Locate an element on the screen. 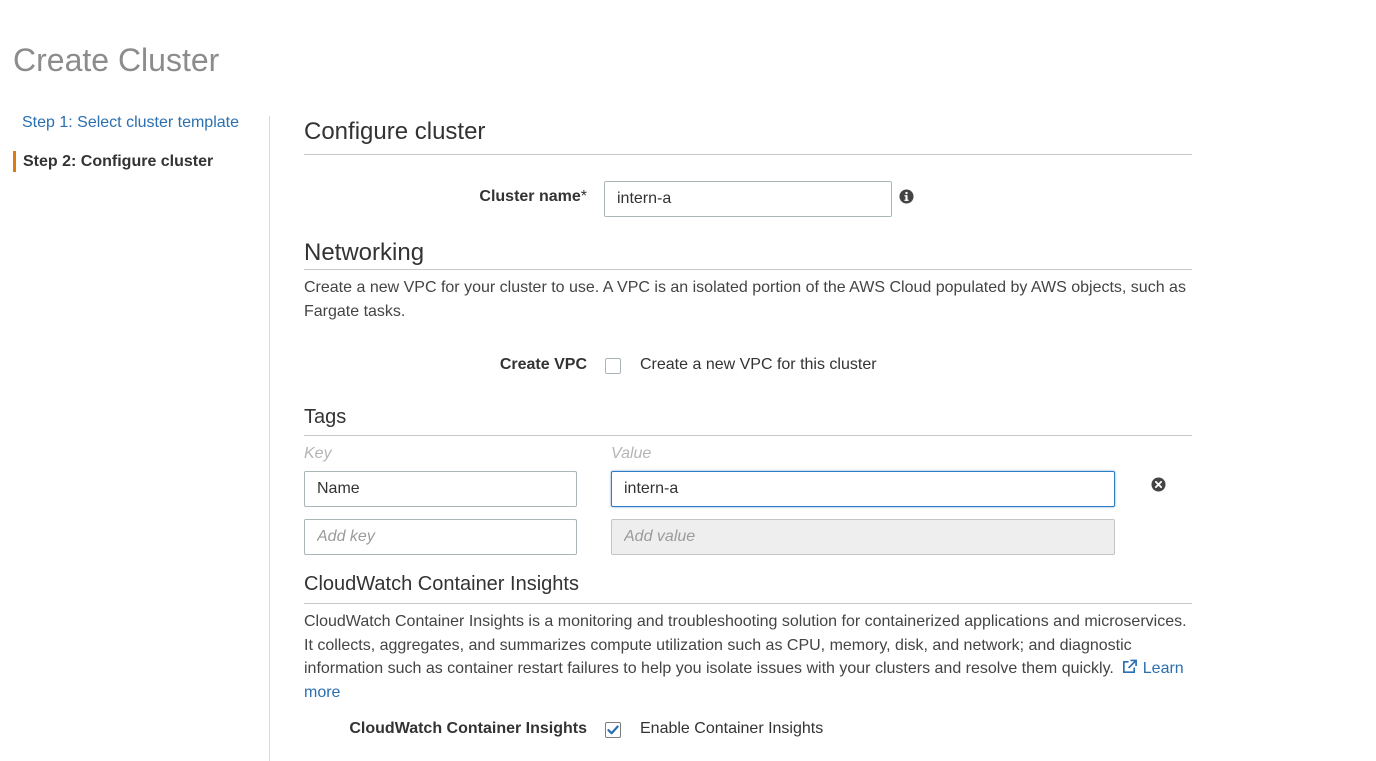  configure-divider is located at coordinates (748, 154).